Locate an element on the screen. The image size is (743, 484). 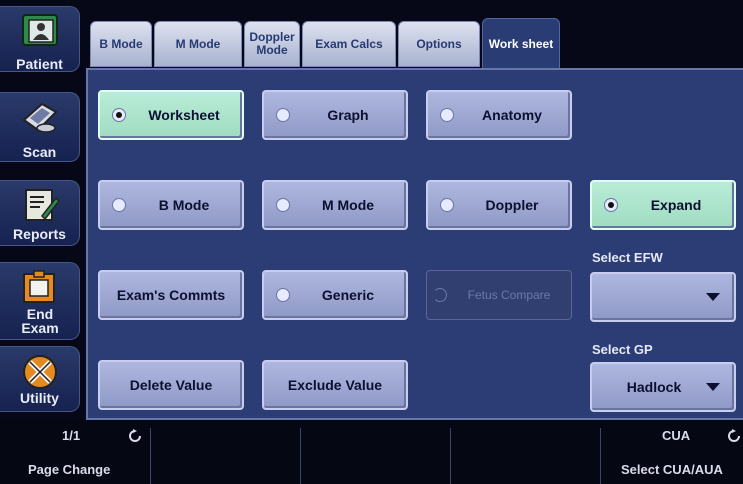
select-cua-aua-label: Select CUA/AUA is located at coordinates (672, 469).